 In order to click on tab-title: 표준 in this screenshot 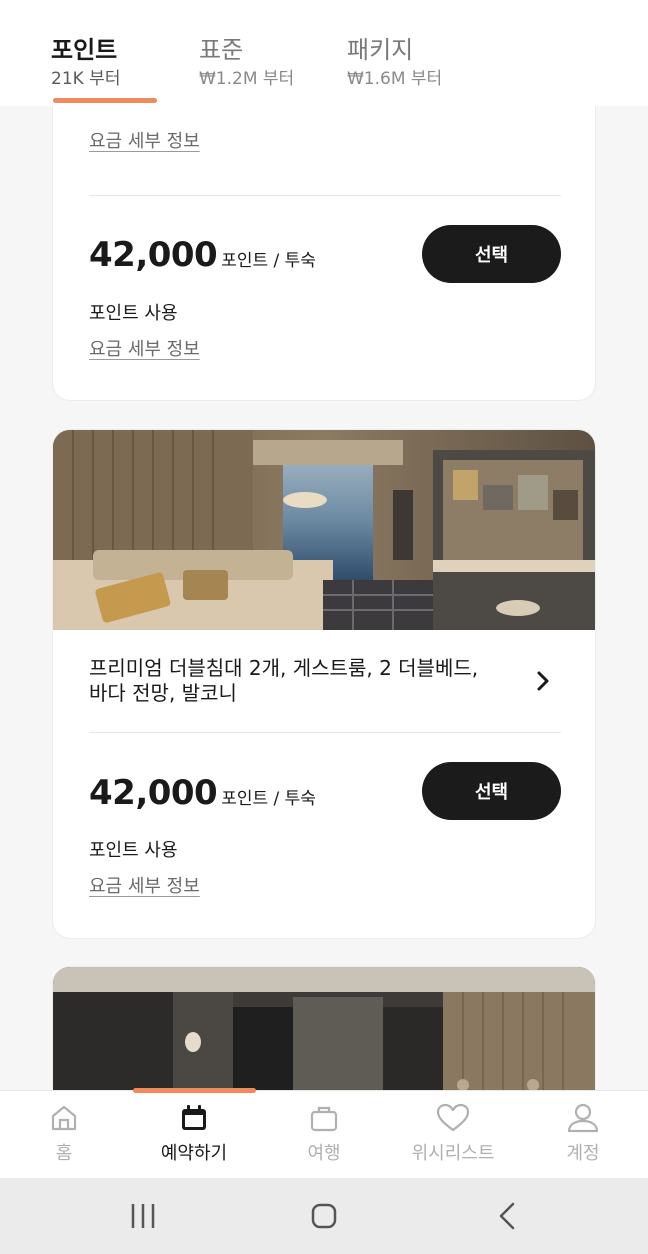, I will do `click(221, 50)`.